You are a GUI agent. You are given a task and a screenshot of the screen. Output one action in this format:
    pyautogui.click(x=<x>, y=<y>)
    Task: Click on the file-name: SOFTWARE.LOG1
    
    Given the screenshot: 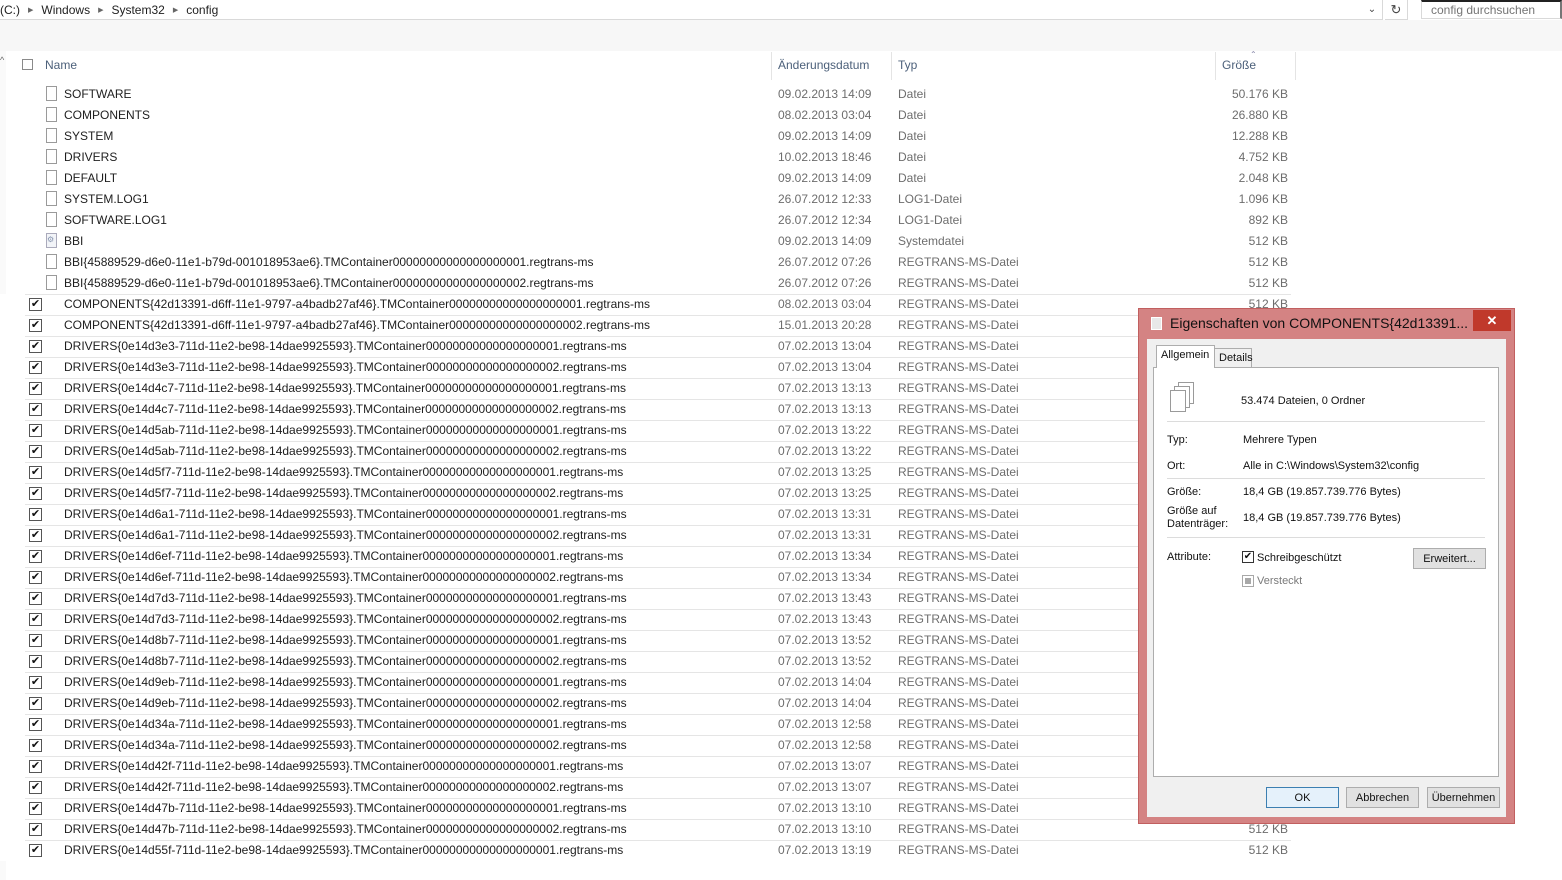 What is the action you would take?
    pyautogui.click(x=115, y=220)
    